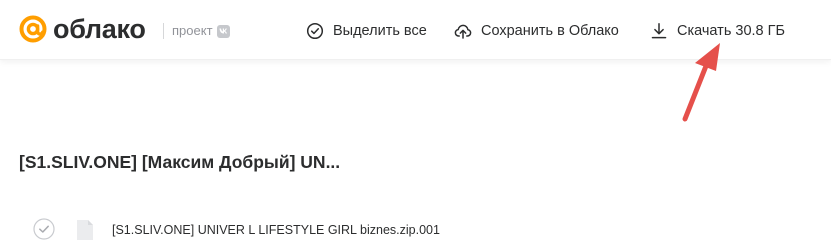 Image resolution: width=831 pixels, height=247 pixels. What do you see at coordinates (463, 31) in the screenshot?
I see `cloud-upload-icon` at bounding box center [463, 31].